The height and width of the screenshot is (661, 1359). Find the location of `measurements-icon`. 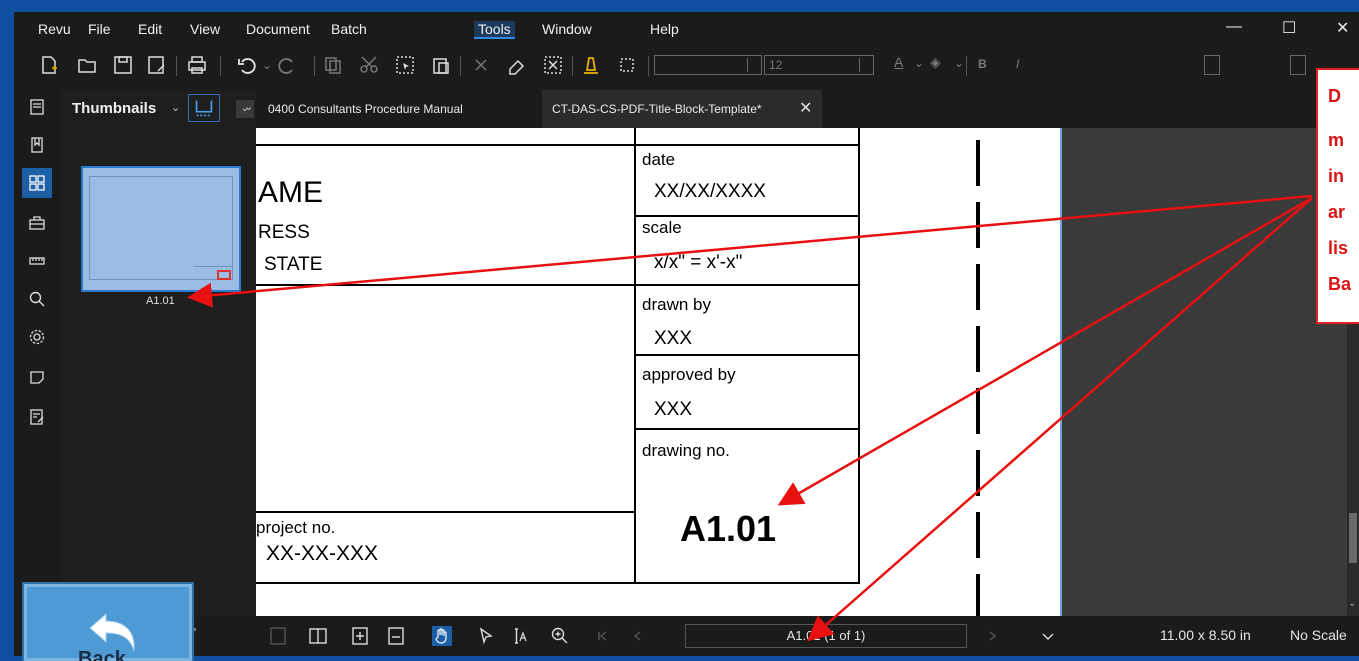

measurements-icon is located at coordinates (37, 261).